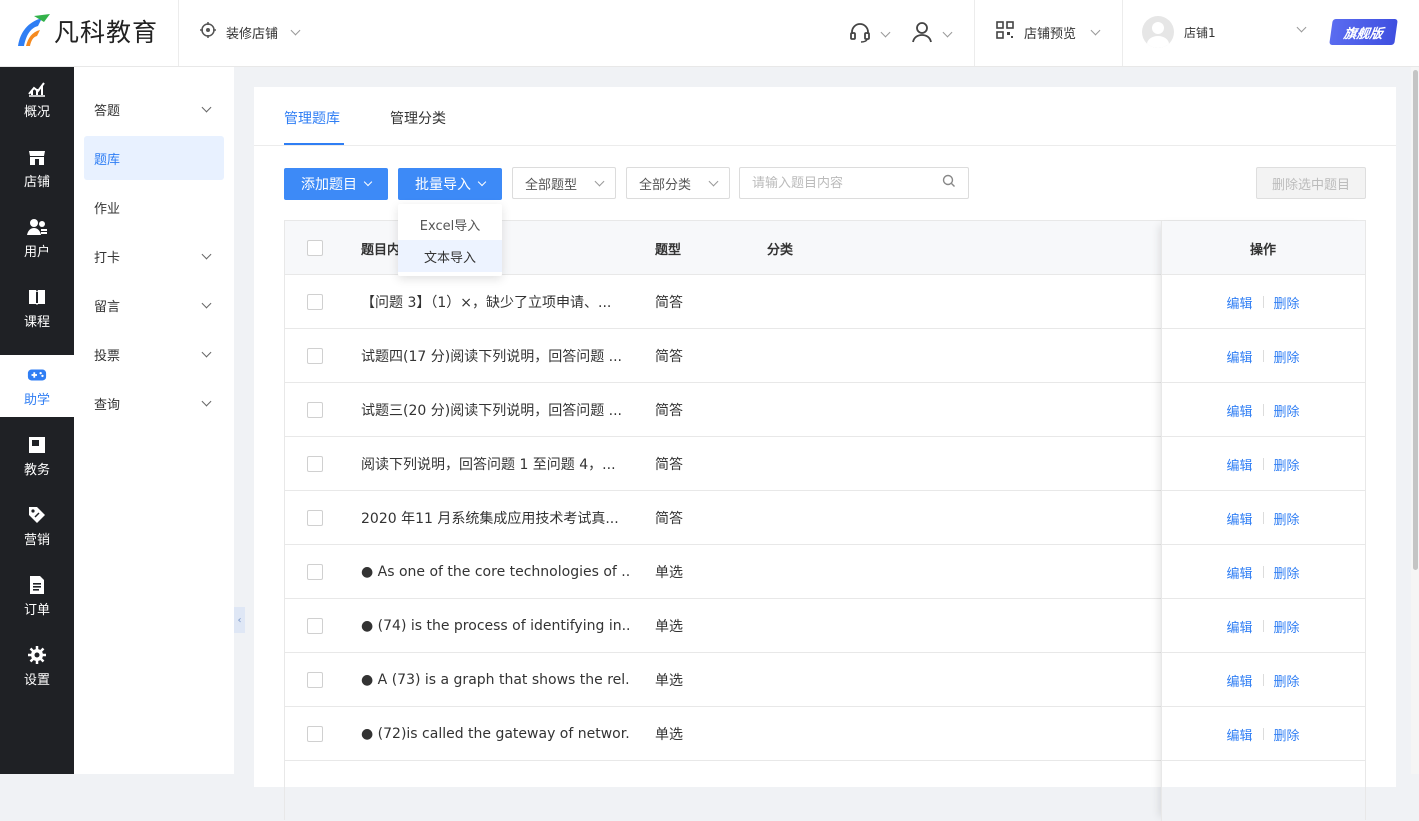 This screenshot has height=821, width=1419. Describe the element at coordinates (825, 356) in the screenshot. I see `table-row: 试题四(17 分)阅读下列说明，回答问题 ... 简答 编辑 删除` at that location.